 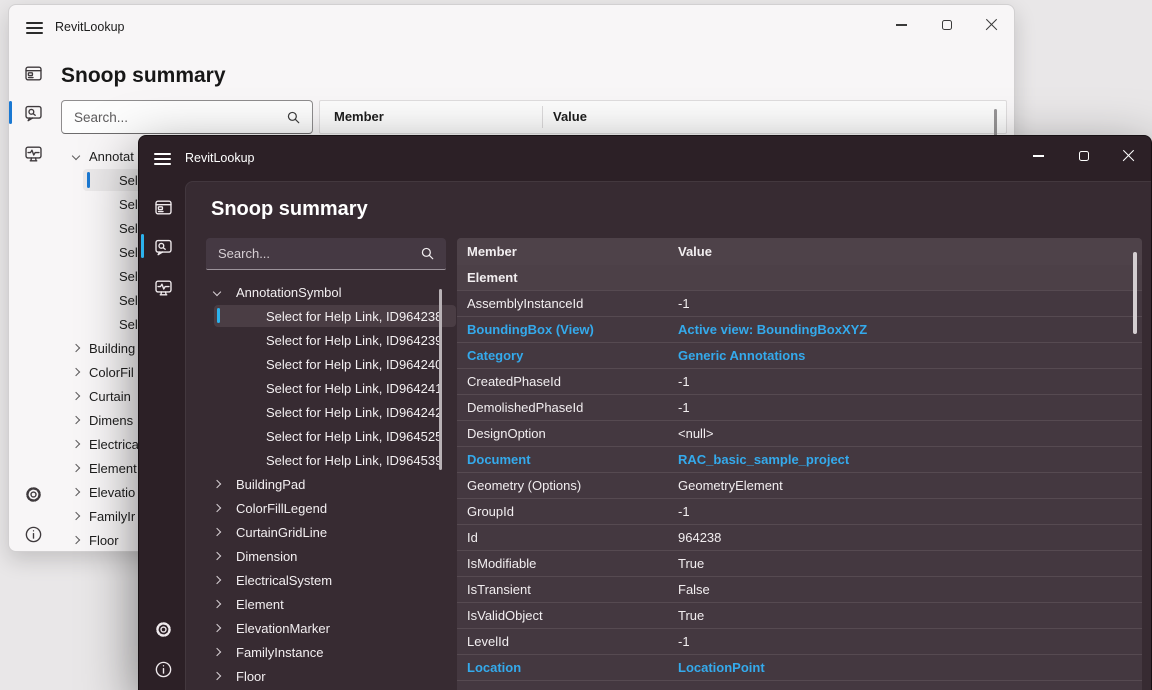 What do you see at coordinates (700, 537) in the screenshot?
I see `value-cell: 964238` at bounding box center [700, 537].